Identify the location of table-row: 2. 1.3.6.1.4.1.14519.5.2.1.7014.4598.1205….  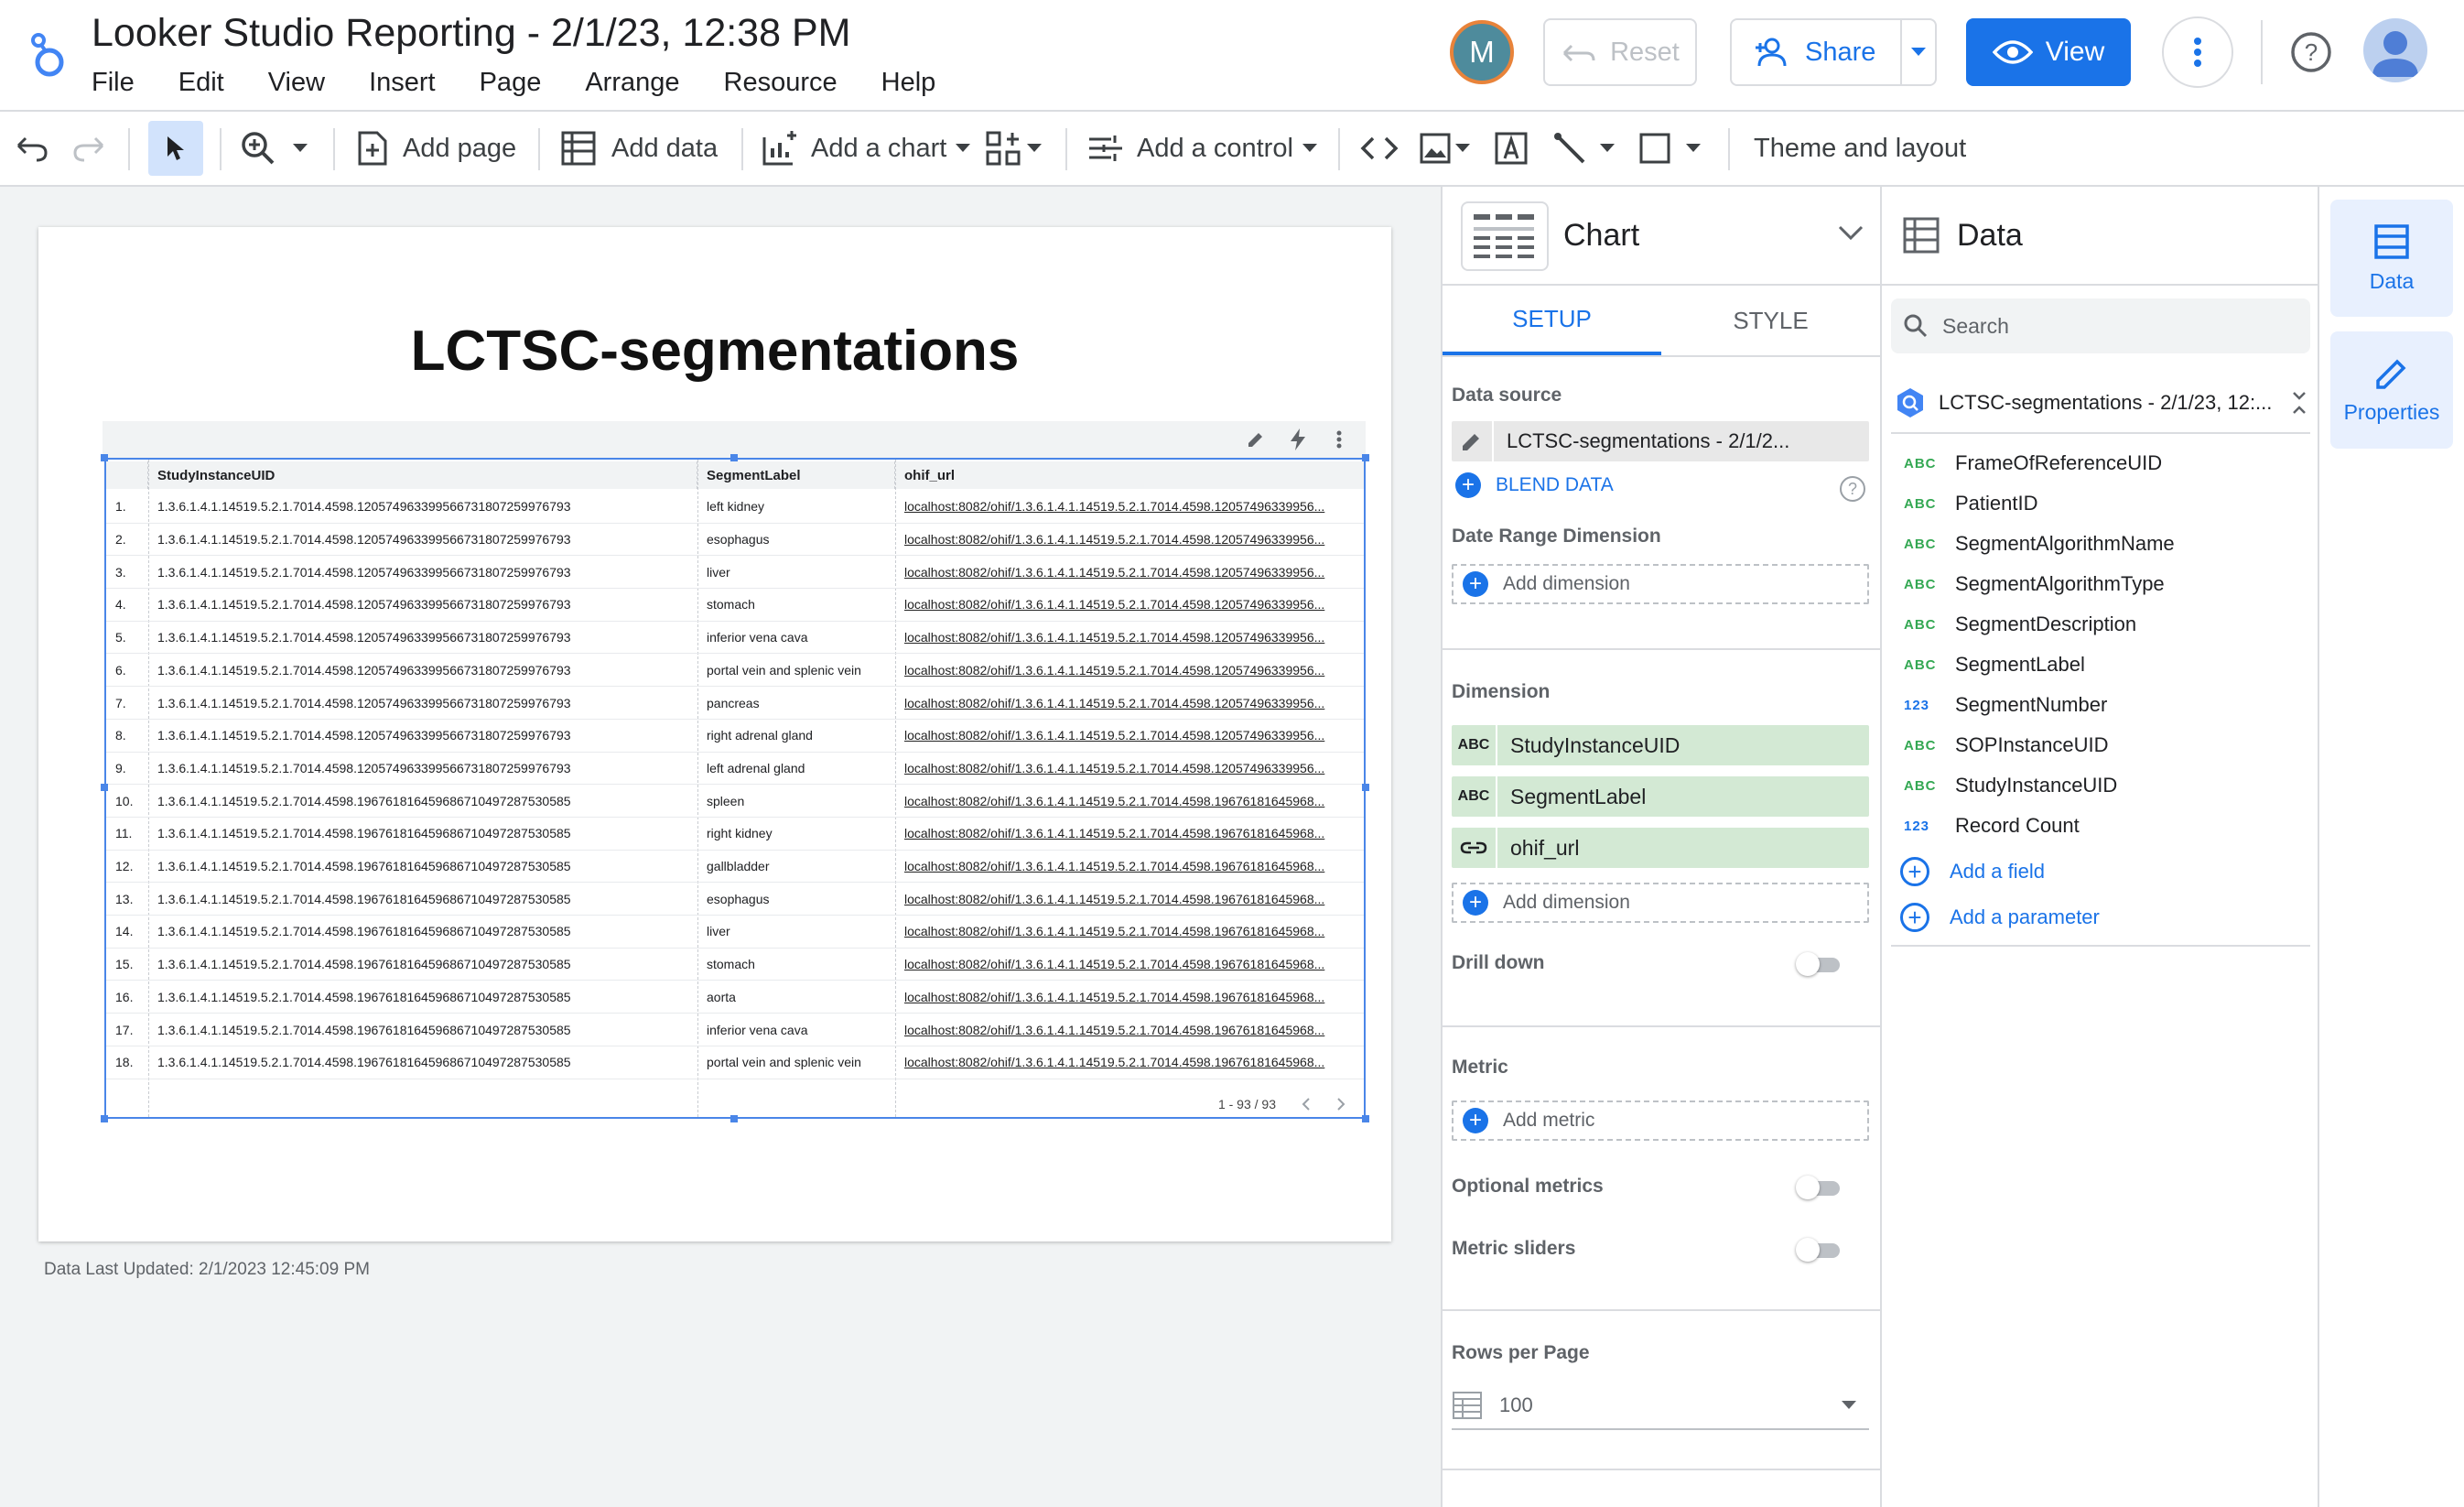
(735, 540).